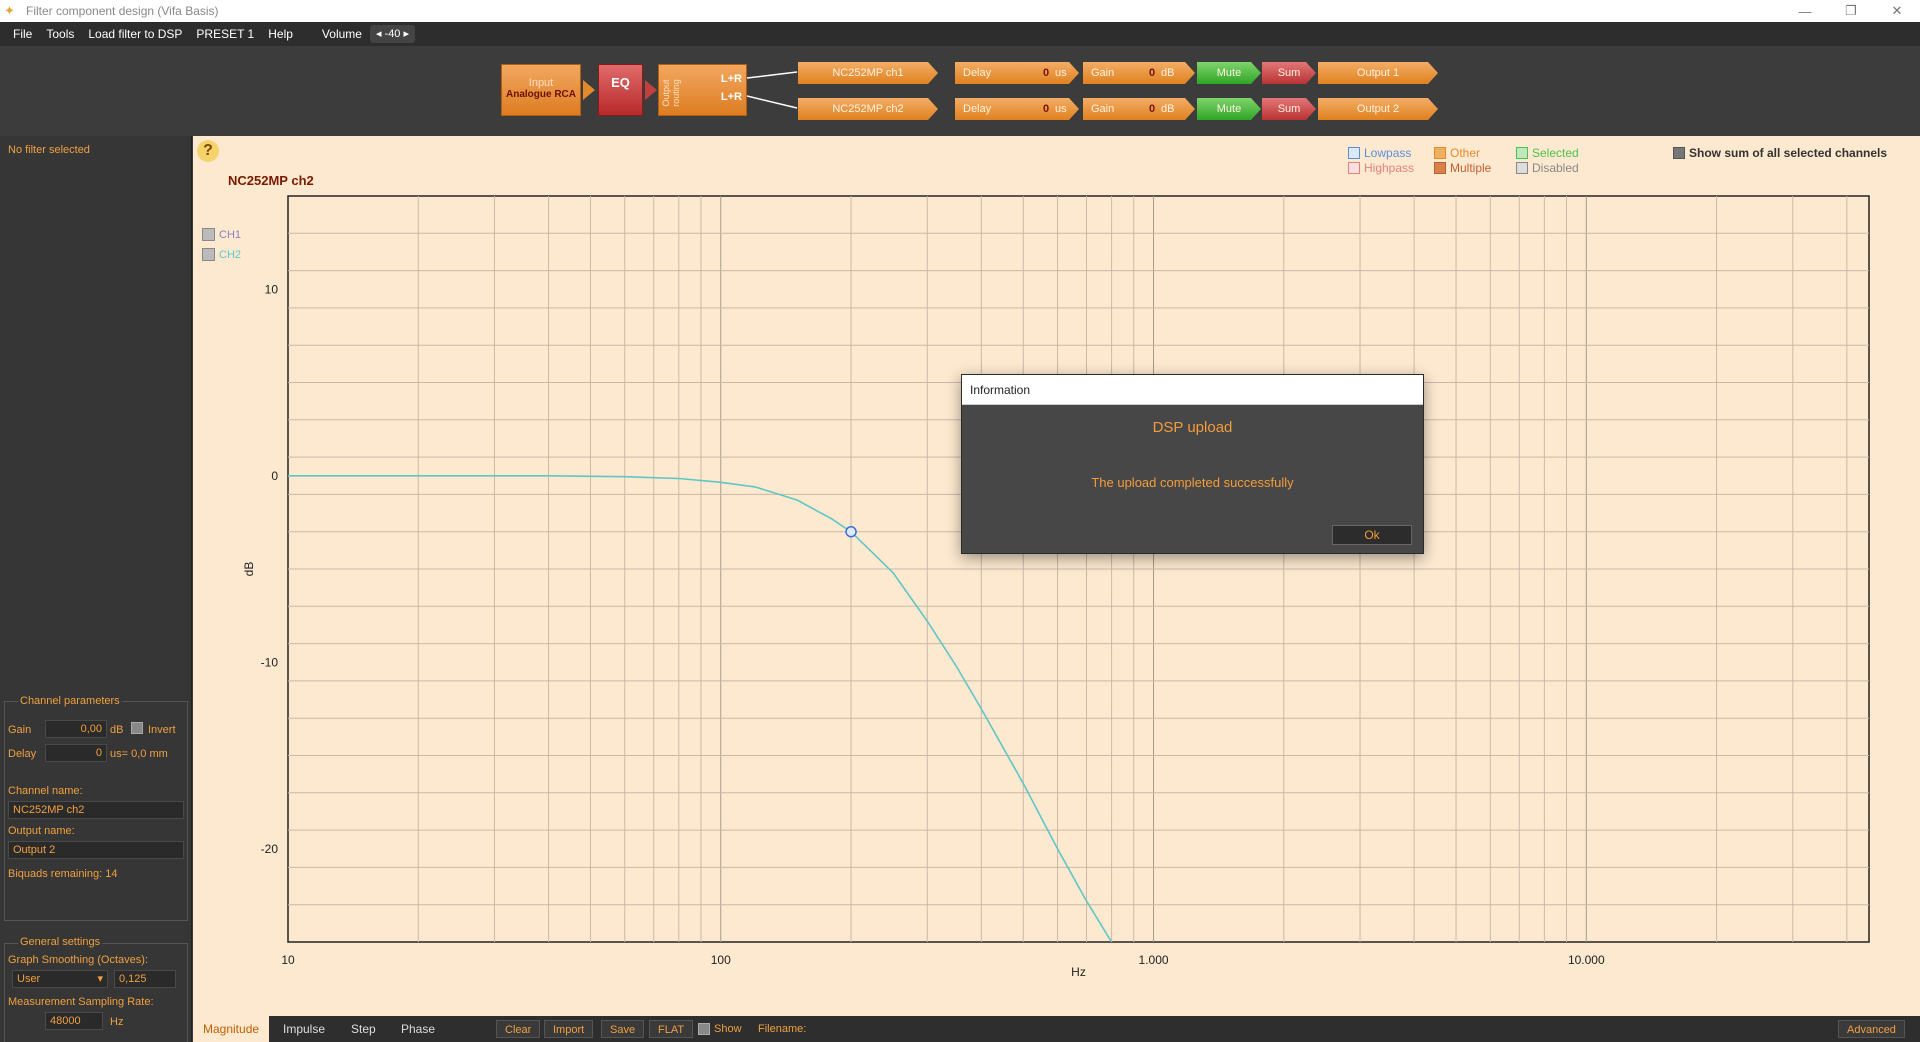 The image size is (1920, 1042). What do you see at coordinates (60, 942) in the screenshot?
I see `general-settings-title: General settings` at bounding box center [60, 942].